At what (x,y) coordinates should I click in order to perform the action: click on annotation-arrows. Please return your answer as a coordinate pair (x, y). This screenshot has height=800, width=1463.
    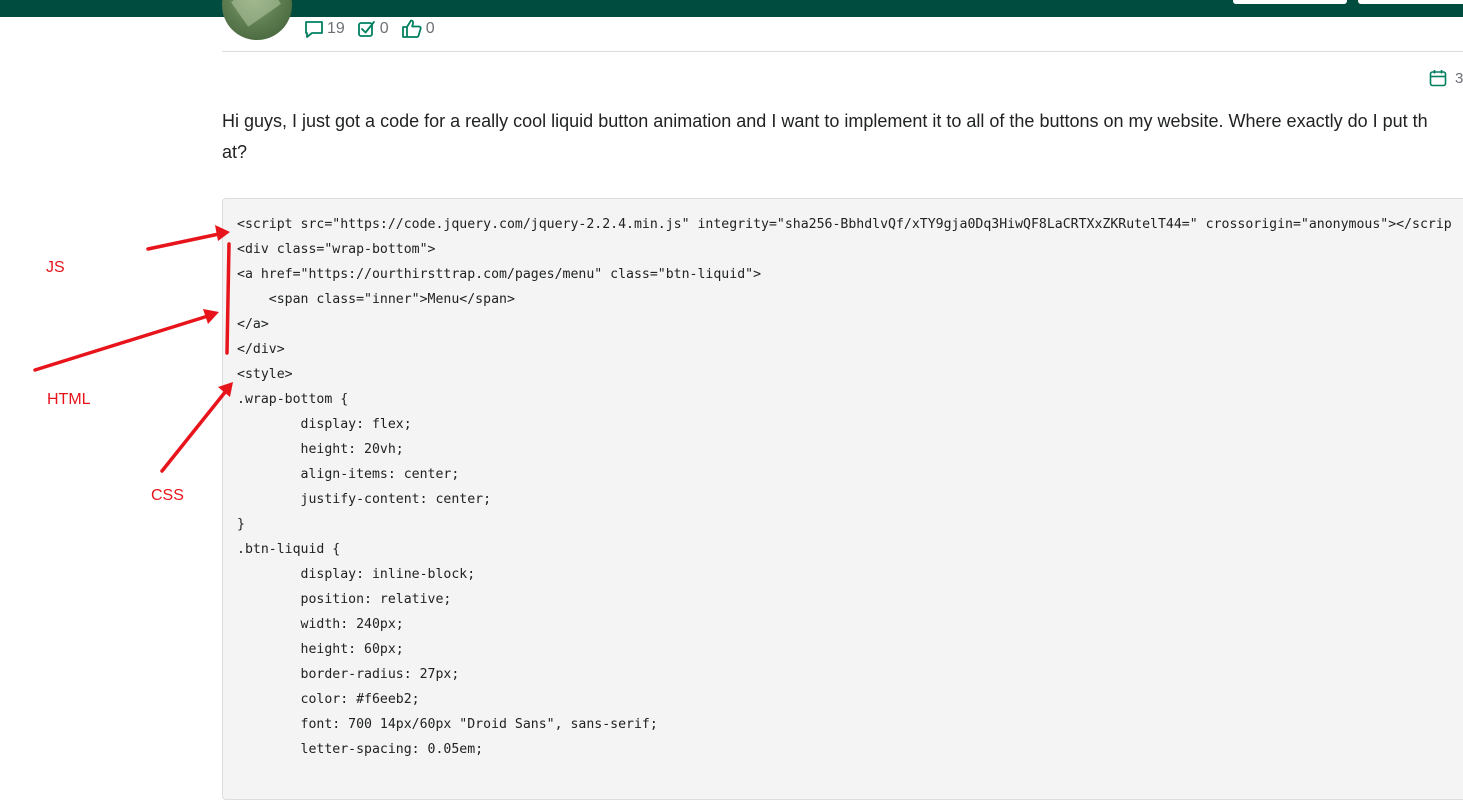
    Looking at the image, I should click on (133, 349).